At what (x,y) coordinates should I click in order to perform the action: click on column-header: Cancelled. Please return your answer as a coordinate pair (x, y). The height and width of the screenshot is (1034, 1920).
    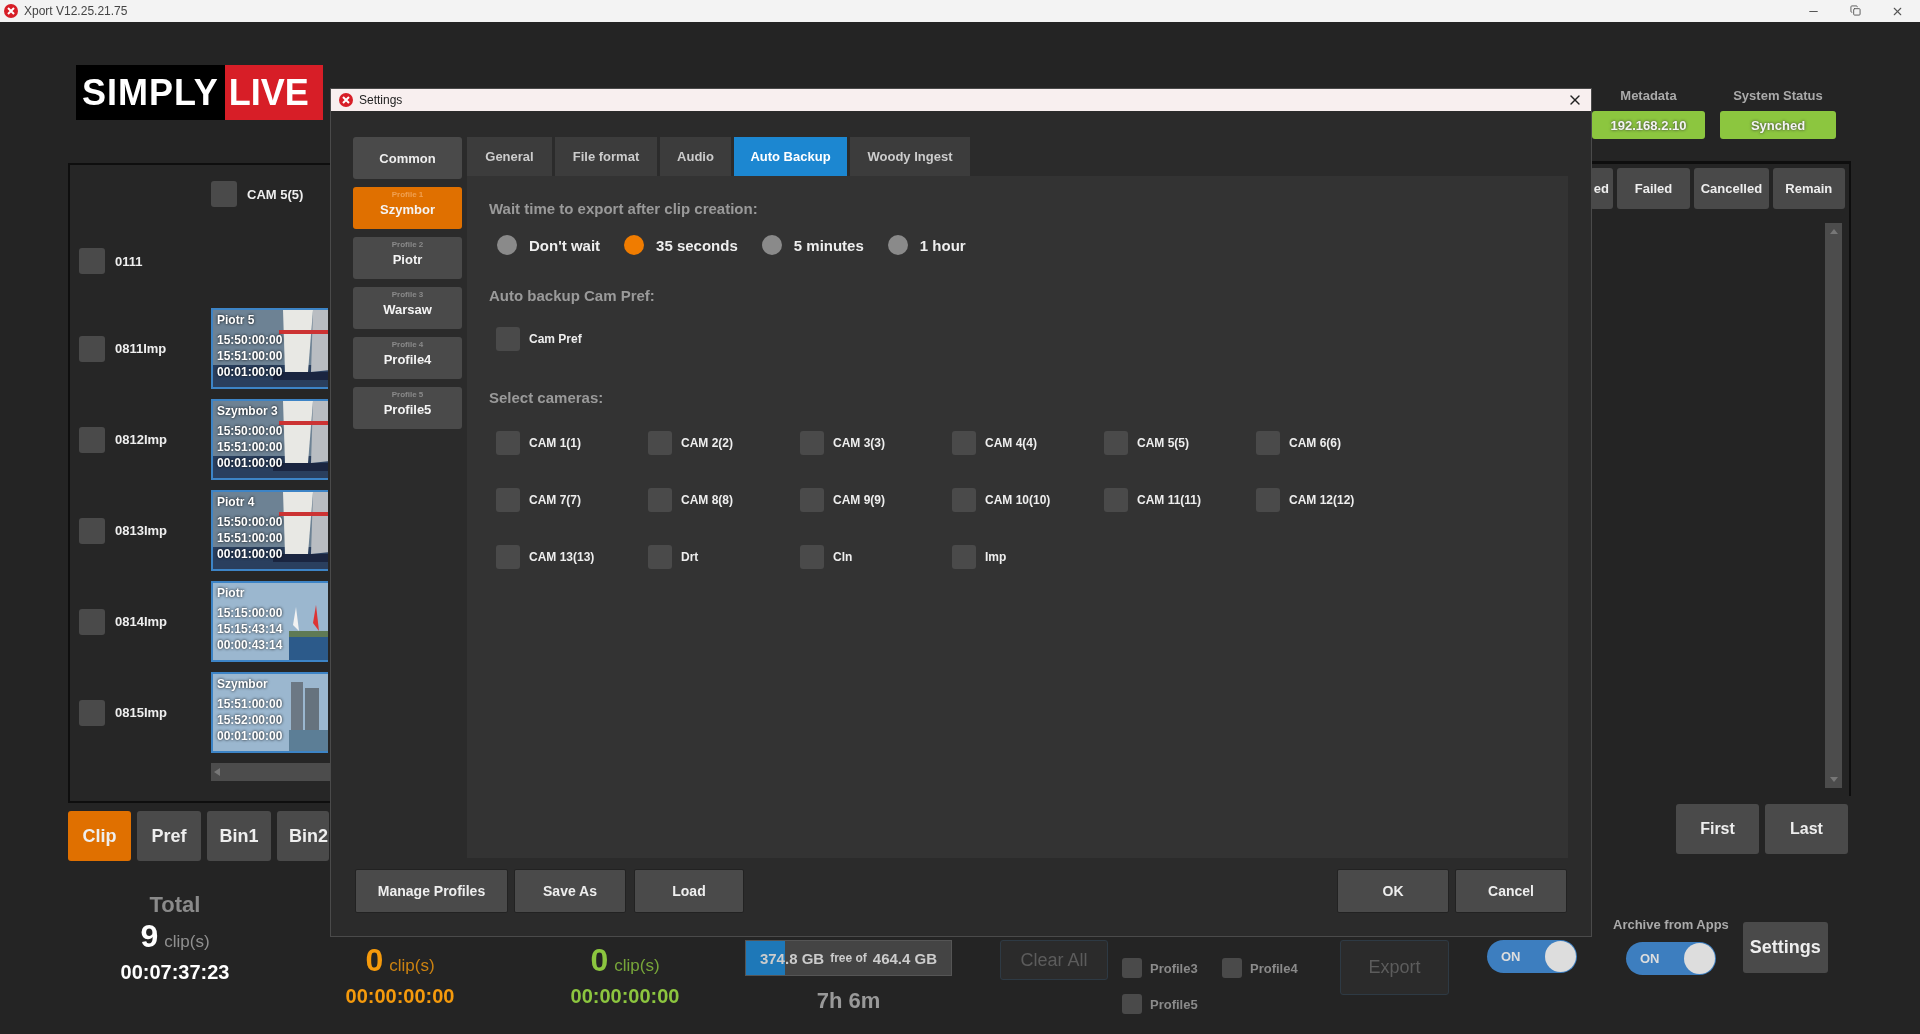
    Looking at the image, I should click on (1731, 188).